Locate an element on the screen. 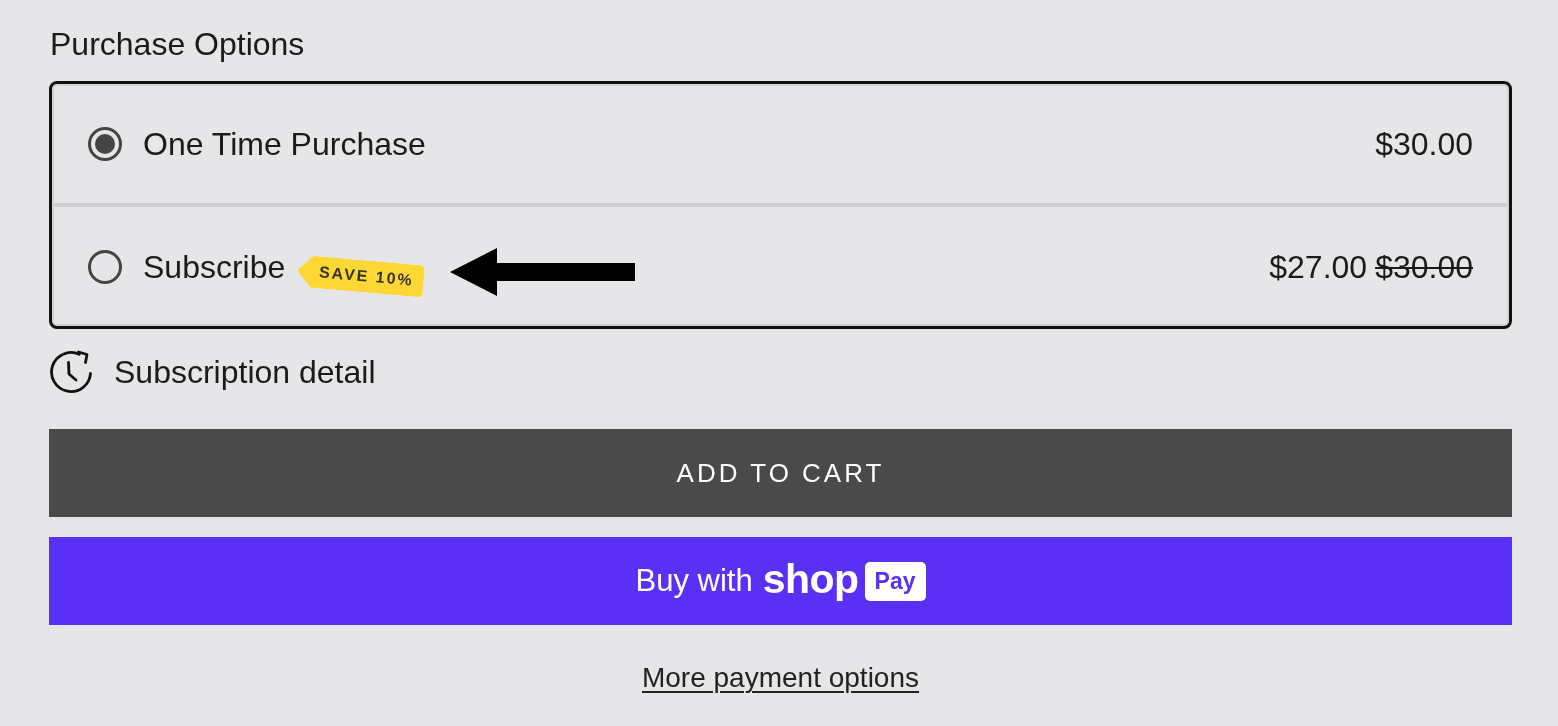 The image size is (1558, 726). section-heading: Purchase Options is located at coordinates (177, 44).